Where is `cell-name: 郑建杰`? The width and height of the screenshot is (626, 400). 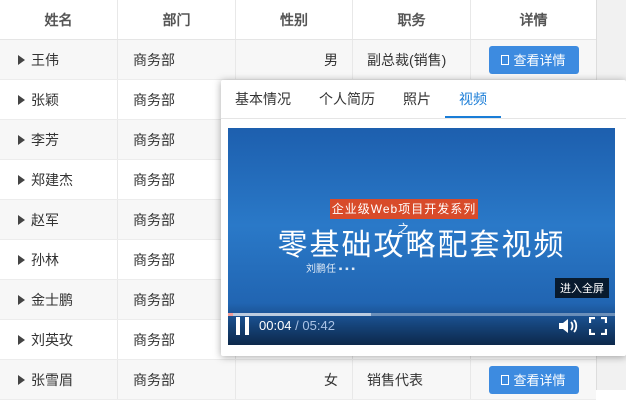 cell-name: 郑建杰 is located at coordinates (59, 179).